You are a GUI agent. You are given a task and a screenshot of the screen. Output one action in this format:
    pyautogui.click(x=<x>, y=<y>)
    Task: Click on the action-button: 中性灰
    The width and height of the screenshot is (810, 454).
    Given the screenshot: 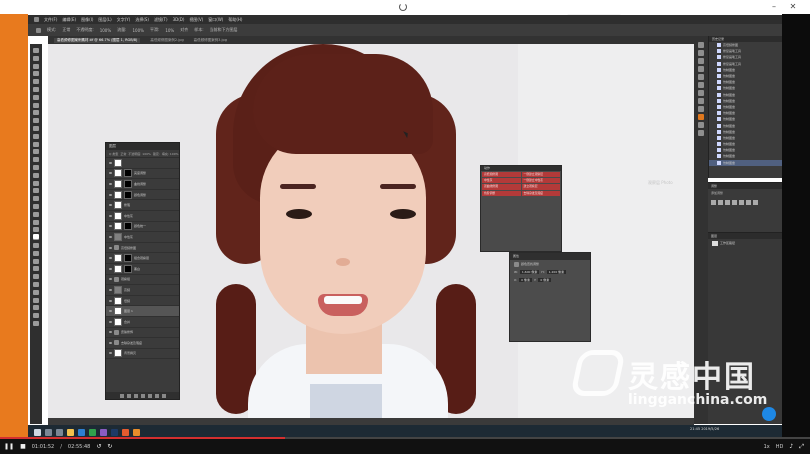 What is the action you would take?
    pyautogui.click(x=501, y=181)
    